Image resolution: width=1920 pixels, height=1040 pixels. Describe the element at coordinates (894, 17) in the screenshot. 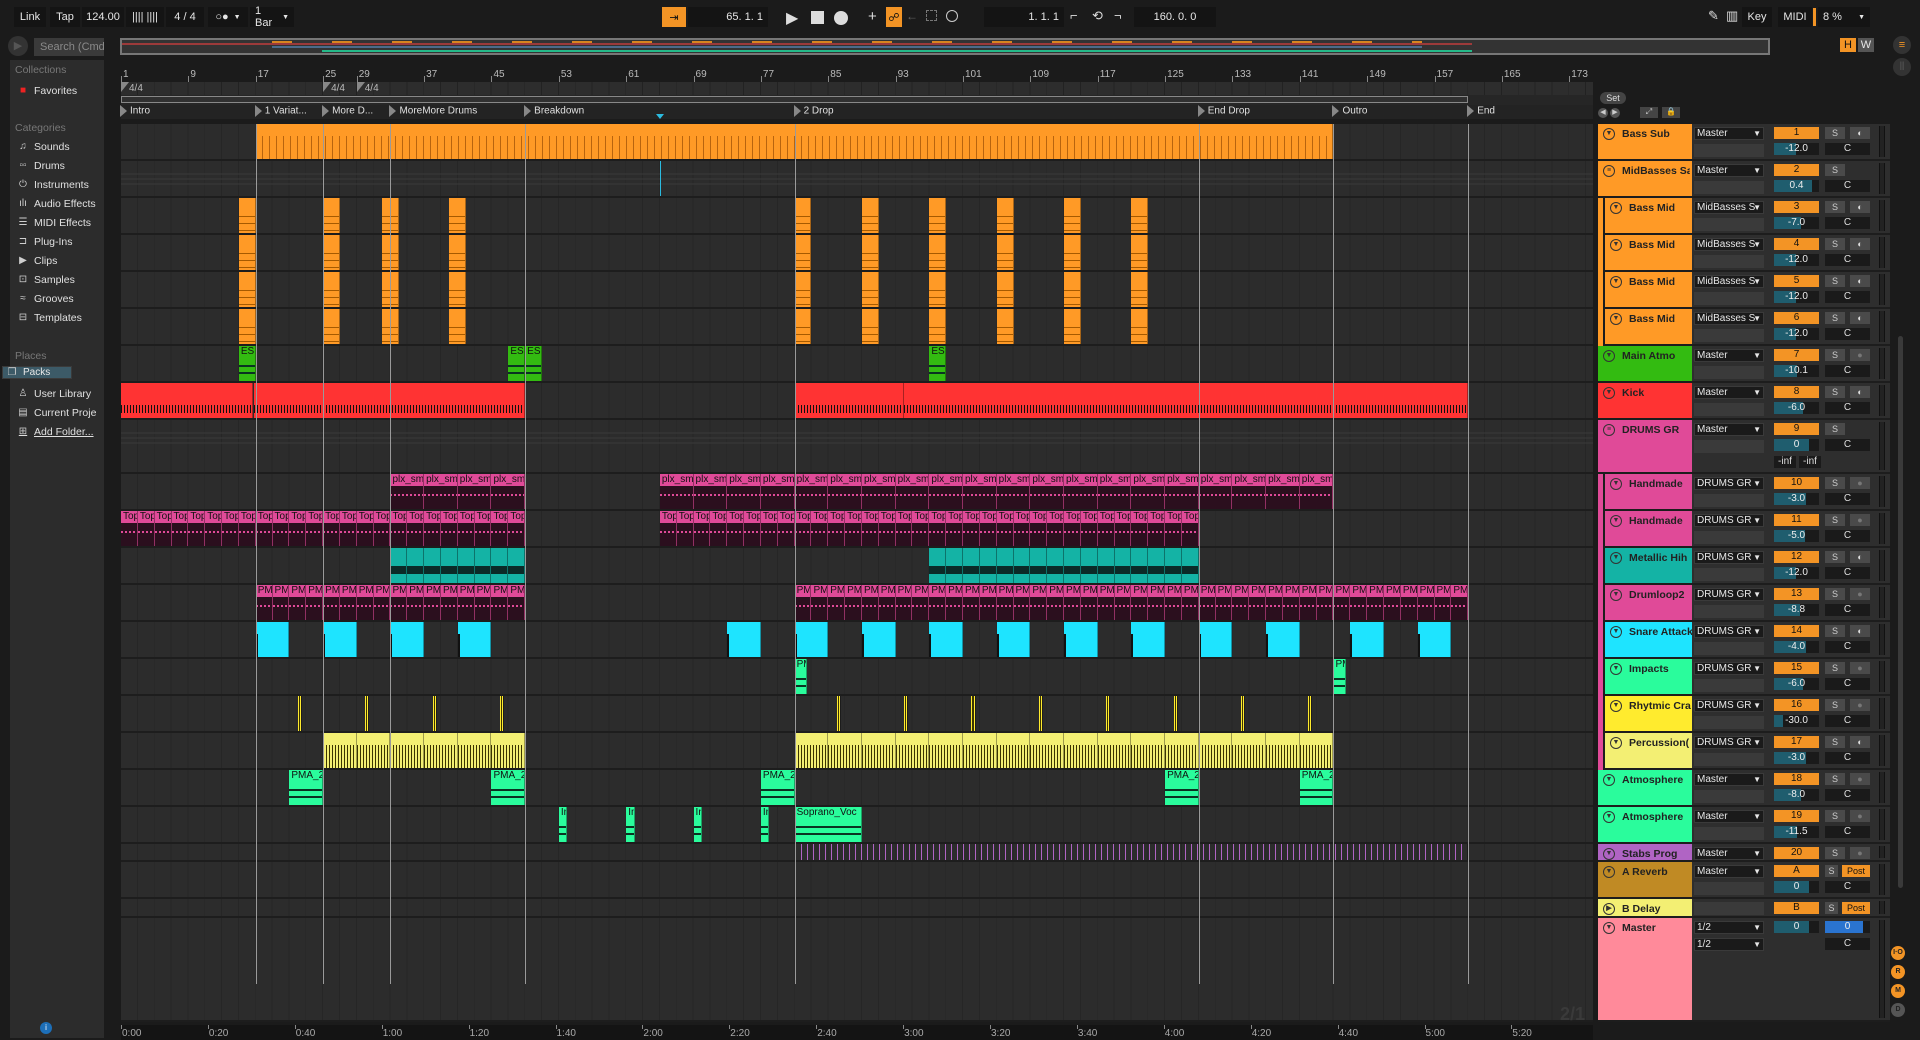

I see `automation-arm-button: ☍` at that location.